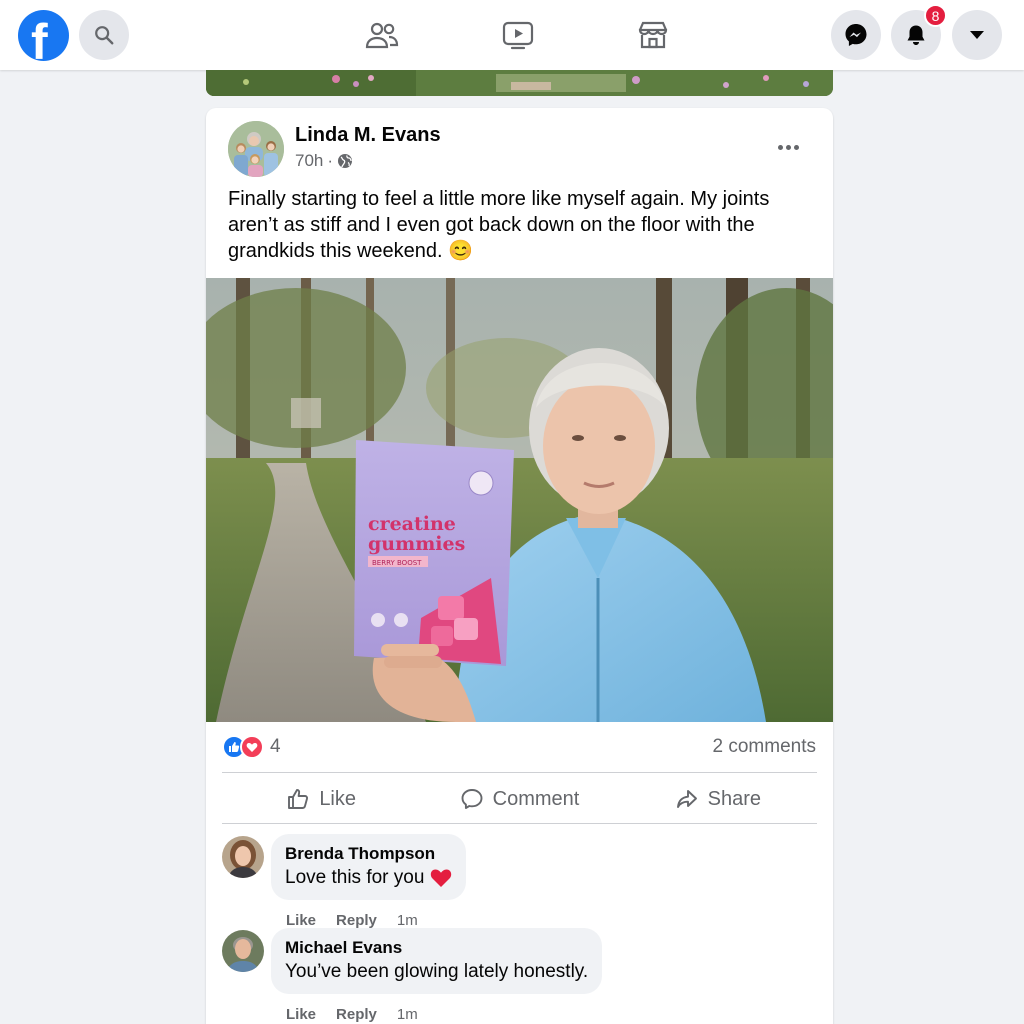 This screenshot has width=1024, height=1024. What do you see at coordinates (734, 798) in the screenshot?
I see `share-label: Share` at bounding box center [734, 798].